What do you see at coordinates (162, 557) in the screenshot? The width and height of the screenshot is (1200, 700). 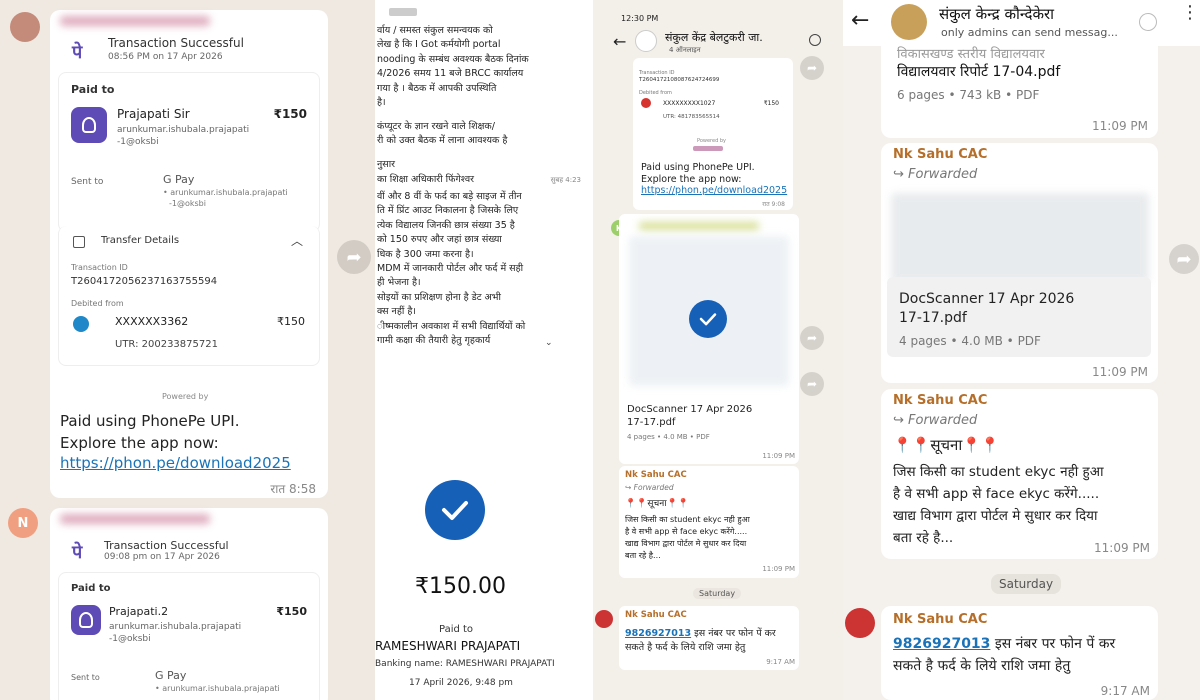 I see `txn-time: 09:08 pm on 17 Apr 2026` at bounding box center [162, 557].